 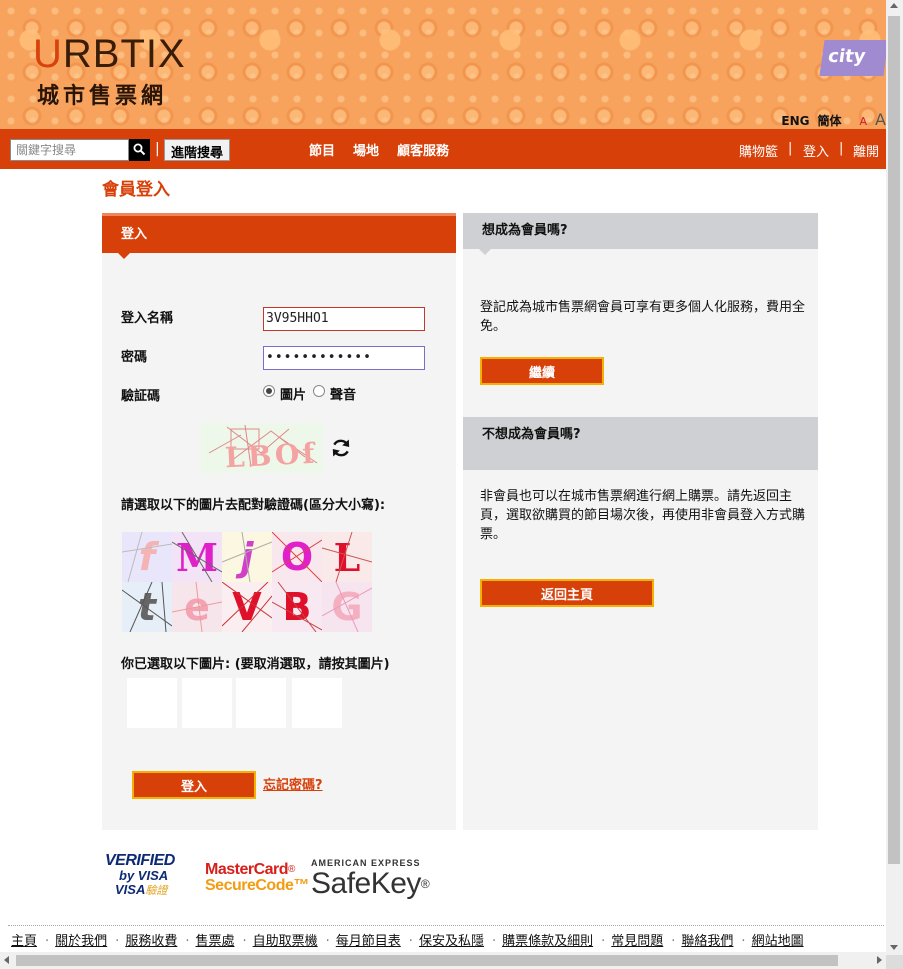 I want to click on horizontal-scroll-thumb, so click(x=427, y=960).